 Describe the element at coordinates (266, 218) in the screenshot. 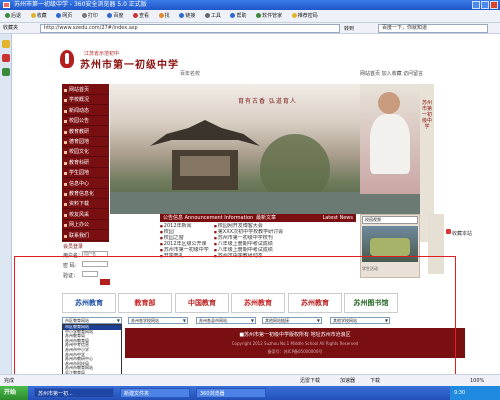

I see `tab-latest-articles: 最新文章` at that location.